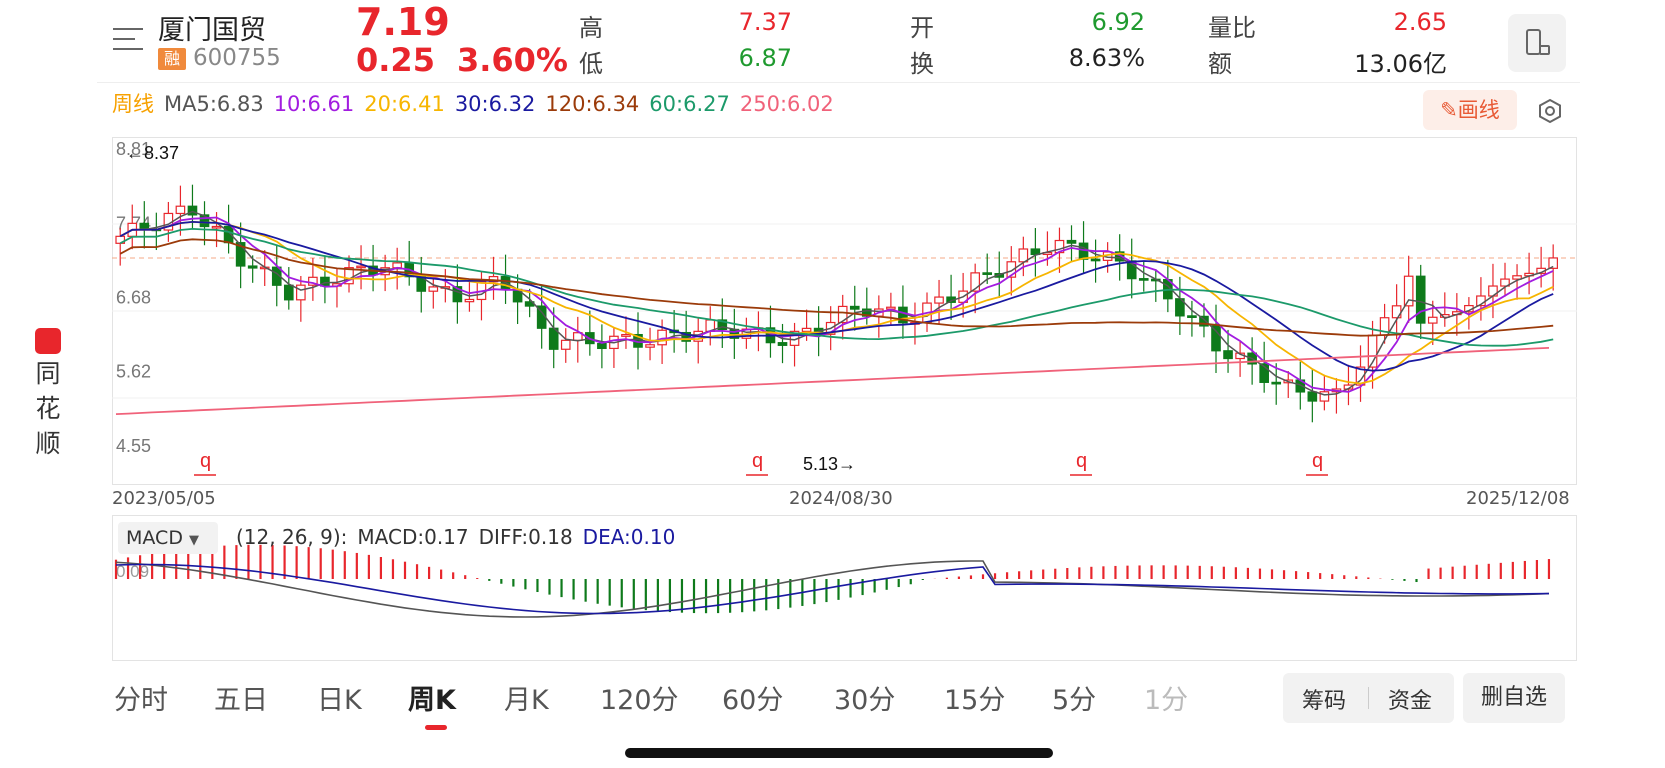  What do you see at coordinates (1518, 498) in the screenshot?
I see `date-end: 2025/12/08` at bounding box center [1518, 498].